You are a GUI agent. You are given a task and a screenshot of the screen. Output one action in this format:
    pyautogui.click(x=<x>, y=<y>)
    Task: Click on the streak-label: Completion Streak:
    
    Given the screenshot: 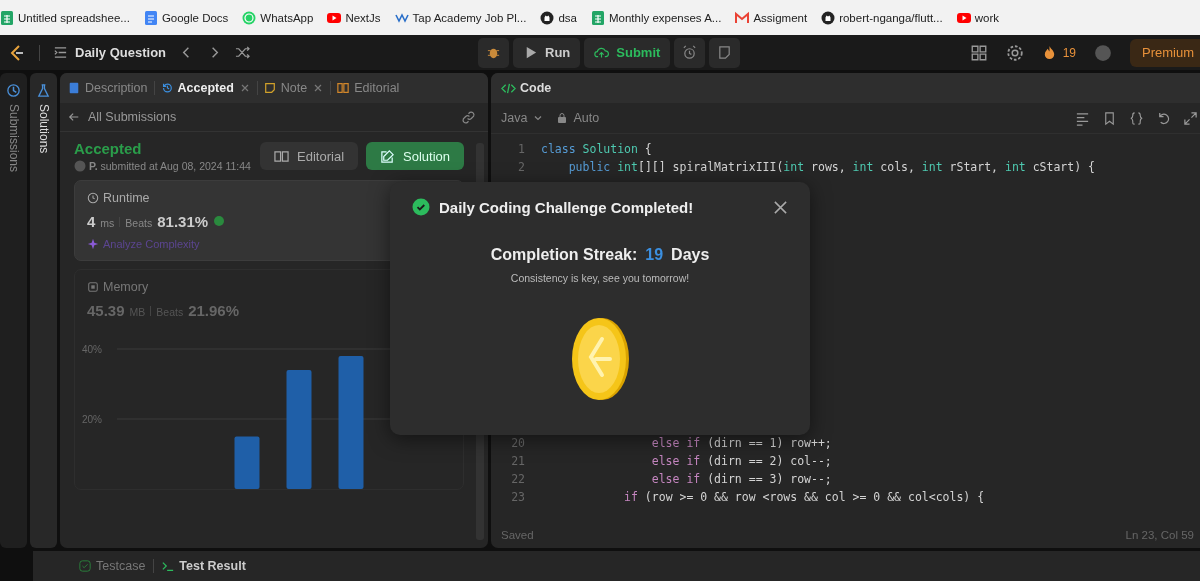 What is the action you would take?
    pyautogui.click(x=564, y=255)
    